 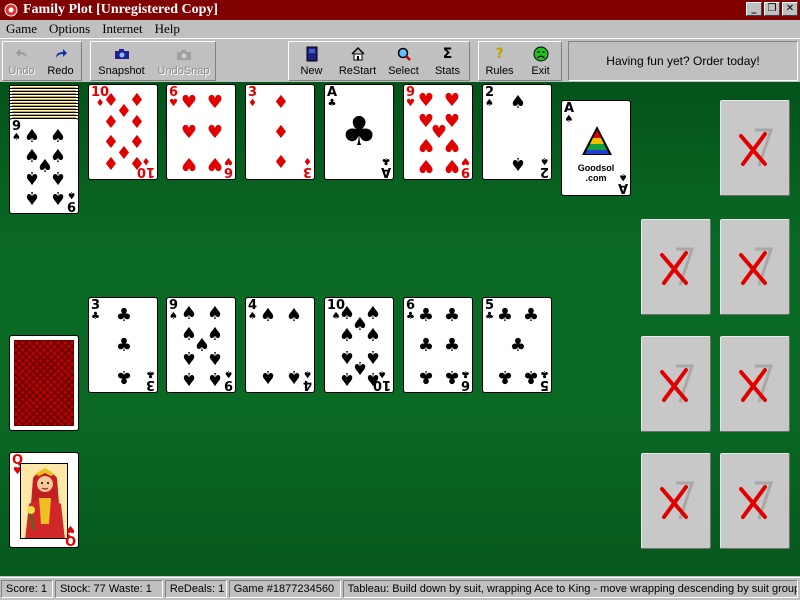 What do you see at coordinates (386, 160) in the screenshot?
I see `card-suit: ♣` at bounding box center [386, 160].